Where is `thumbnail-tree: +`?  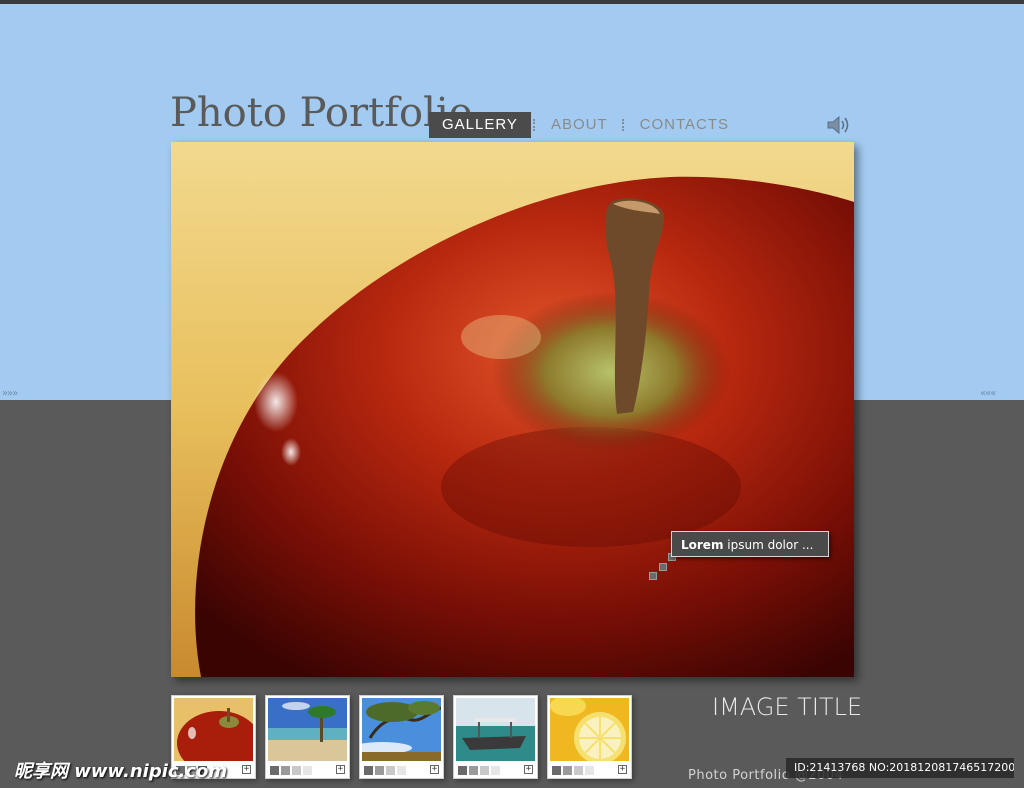 thumbnail-tree: + is located at coordinates (401, 737).